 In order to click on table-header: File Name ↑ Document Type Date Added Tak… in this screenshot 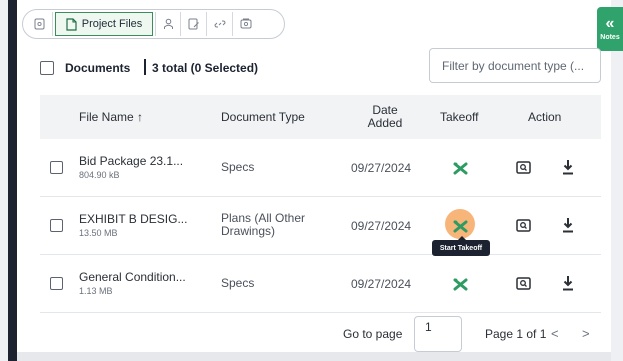, I will do `click(320, 117)`.